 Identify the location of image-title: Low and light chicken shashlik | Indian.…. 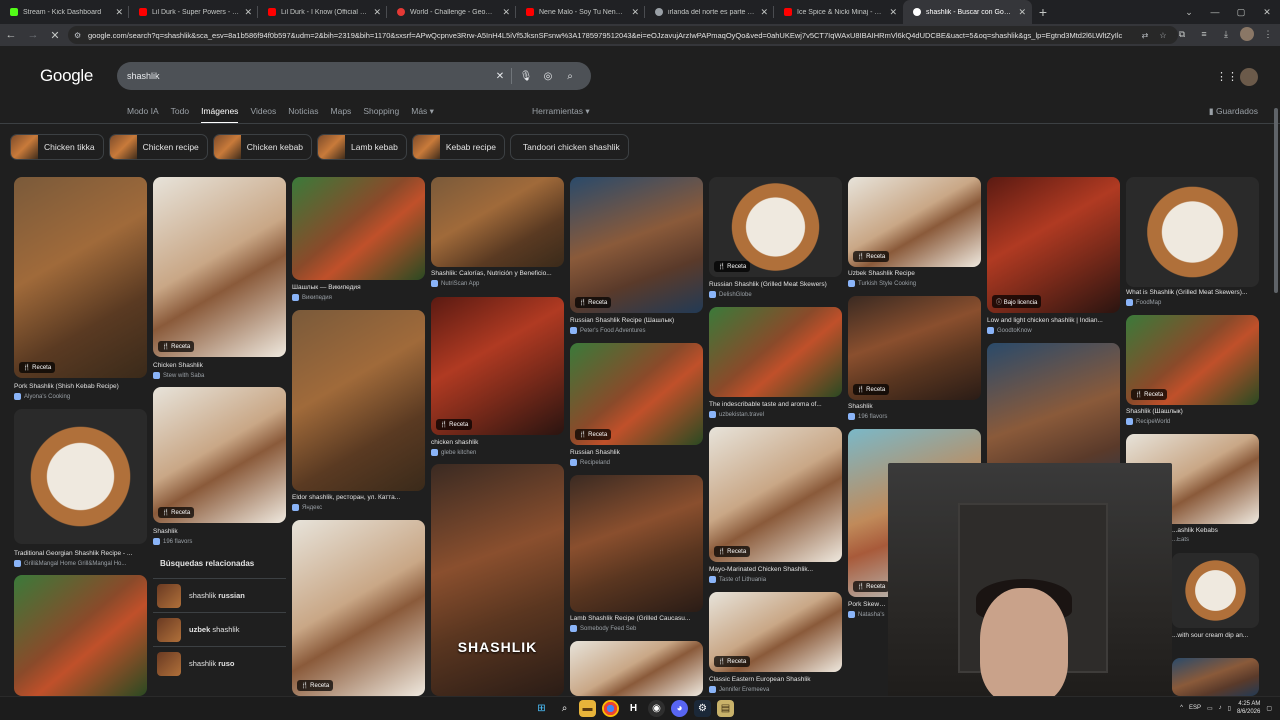
(1053, 320).